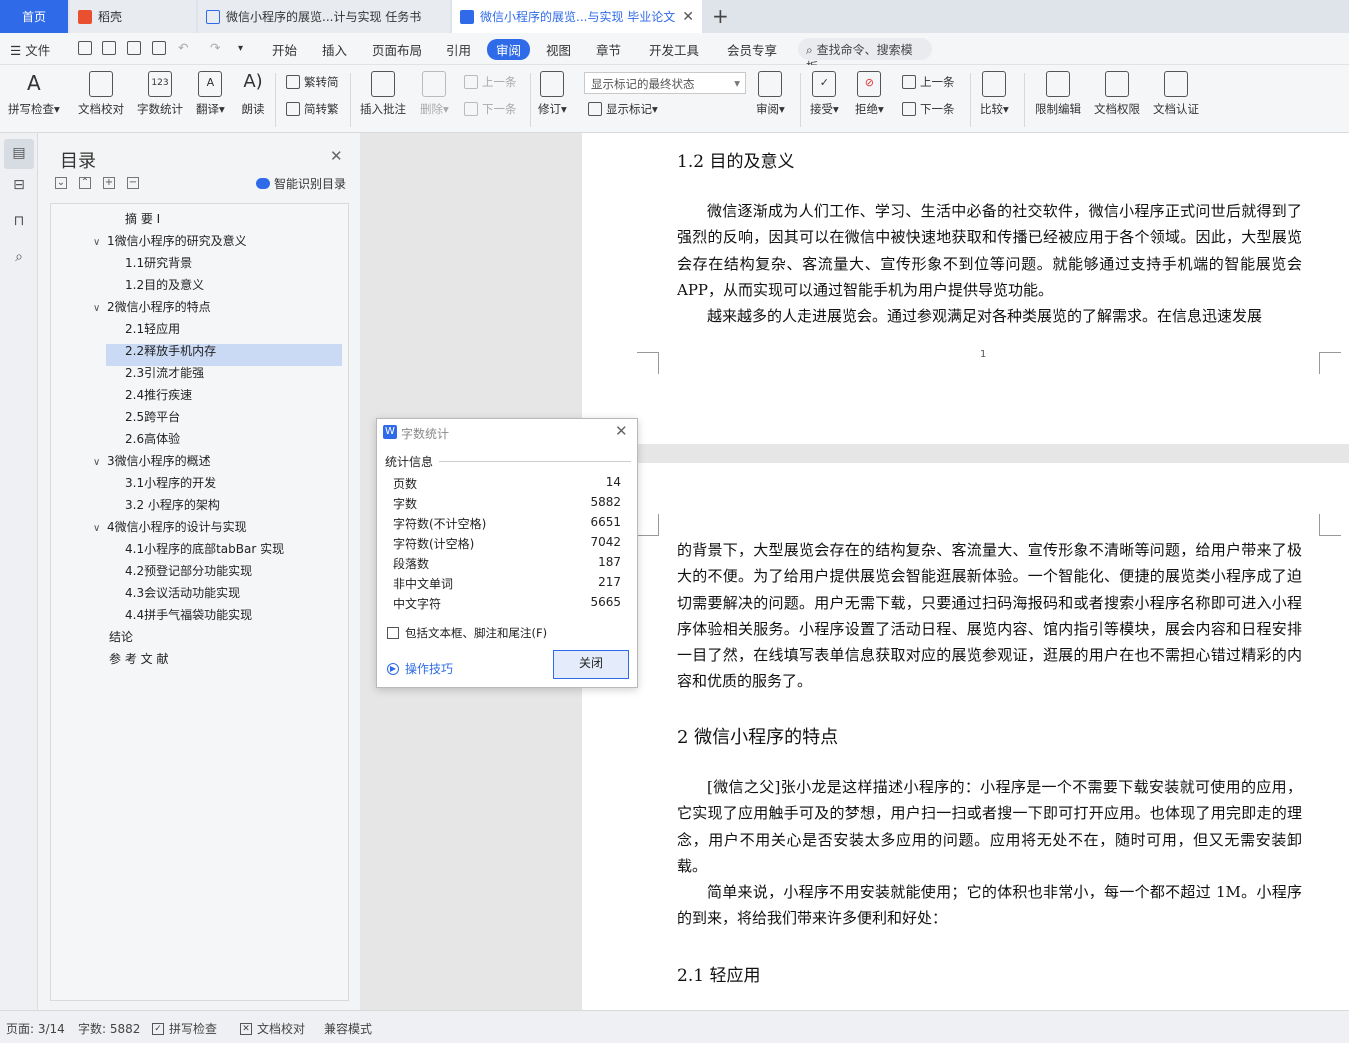 The image size is (1349, 1043). Describe the element at coordinates (19, 258) in the screenshot. I see `search-icon: ⌕` at that location.